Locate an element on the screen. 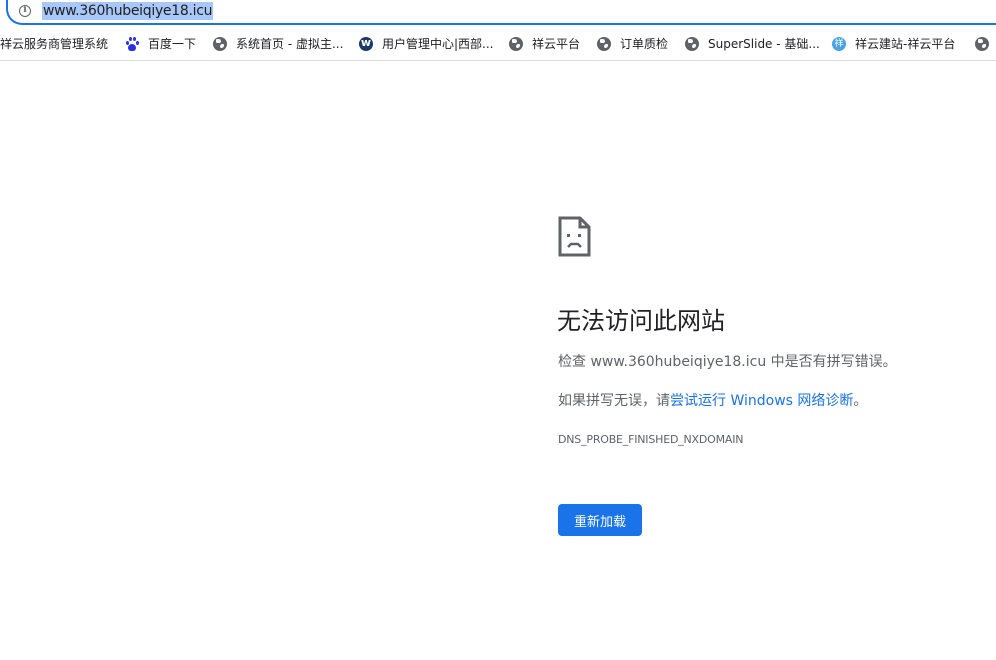 Image resolution: width=996 pixels, height=660 pixels. bookmark-xiangyun-platform: 祥云平台 is located at coordinates (544, 44).